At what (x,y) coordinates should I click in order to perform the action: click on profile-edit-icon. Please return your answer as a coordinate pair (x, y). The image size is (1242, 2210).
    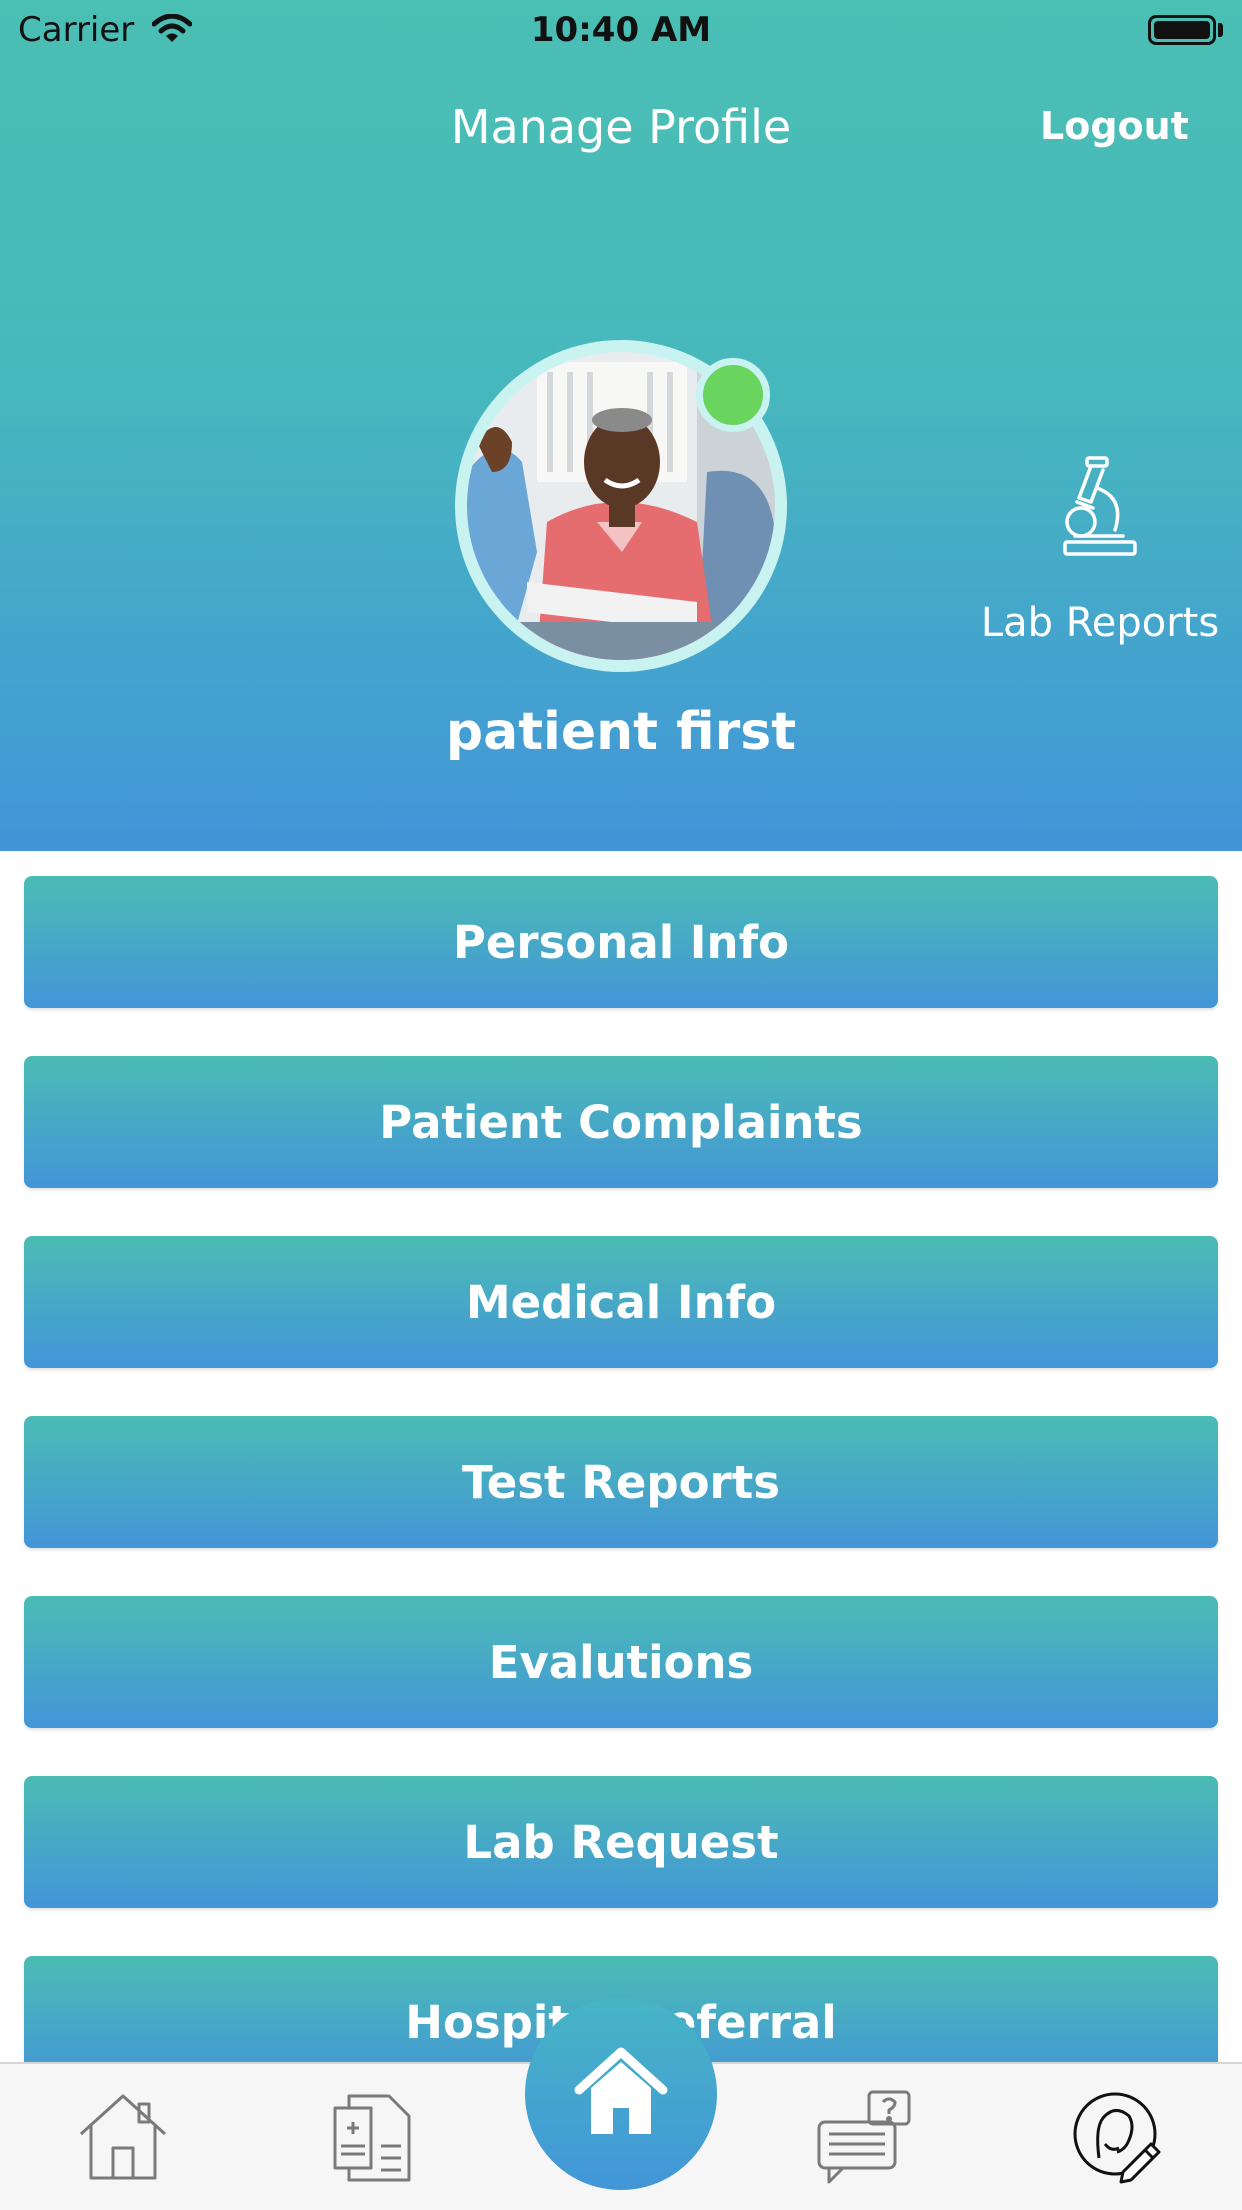
    Looking at the image, I should click on (1117, 2138).